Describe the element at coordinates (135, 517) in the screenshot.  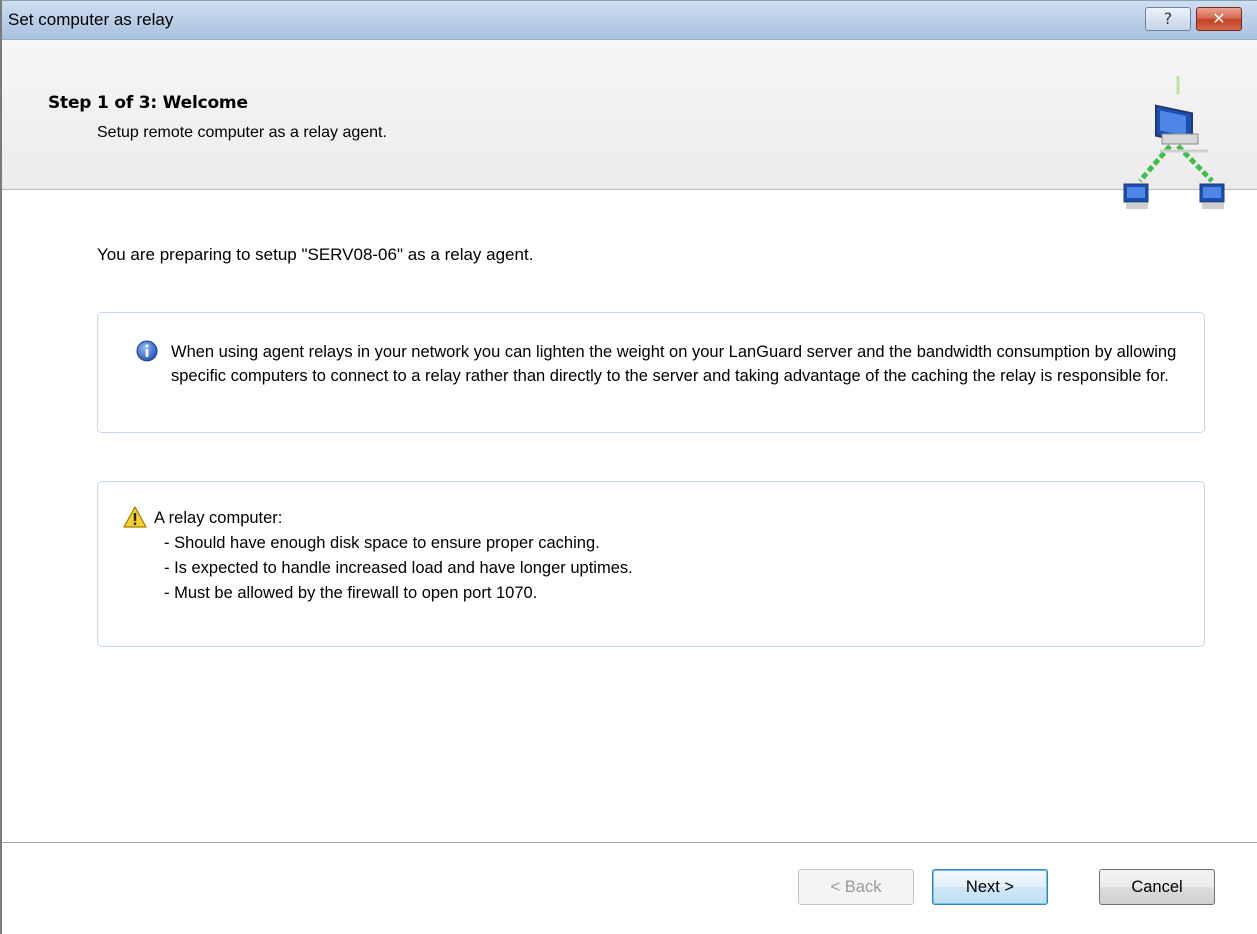
I see `warning-icon` at that location.